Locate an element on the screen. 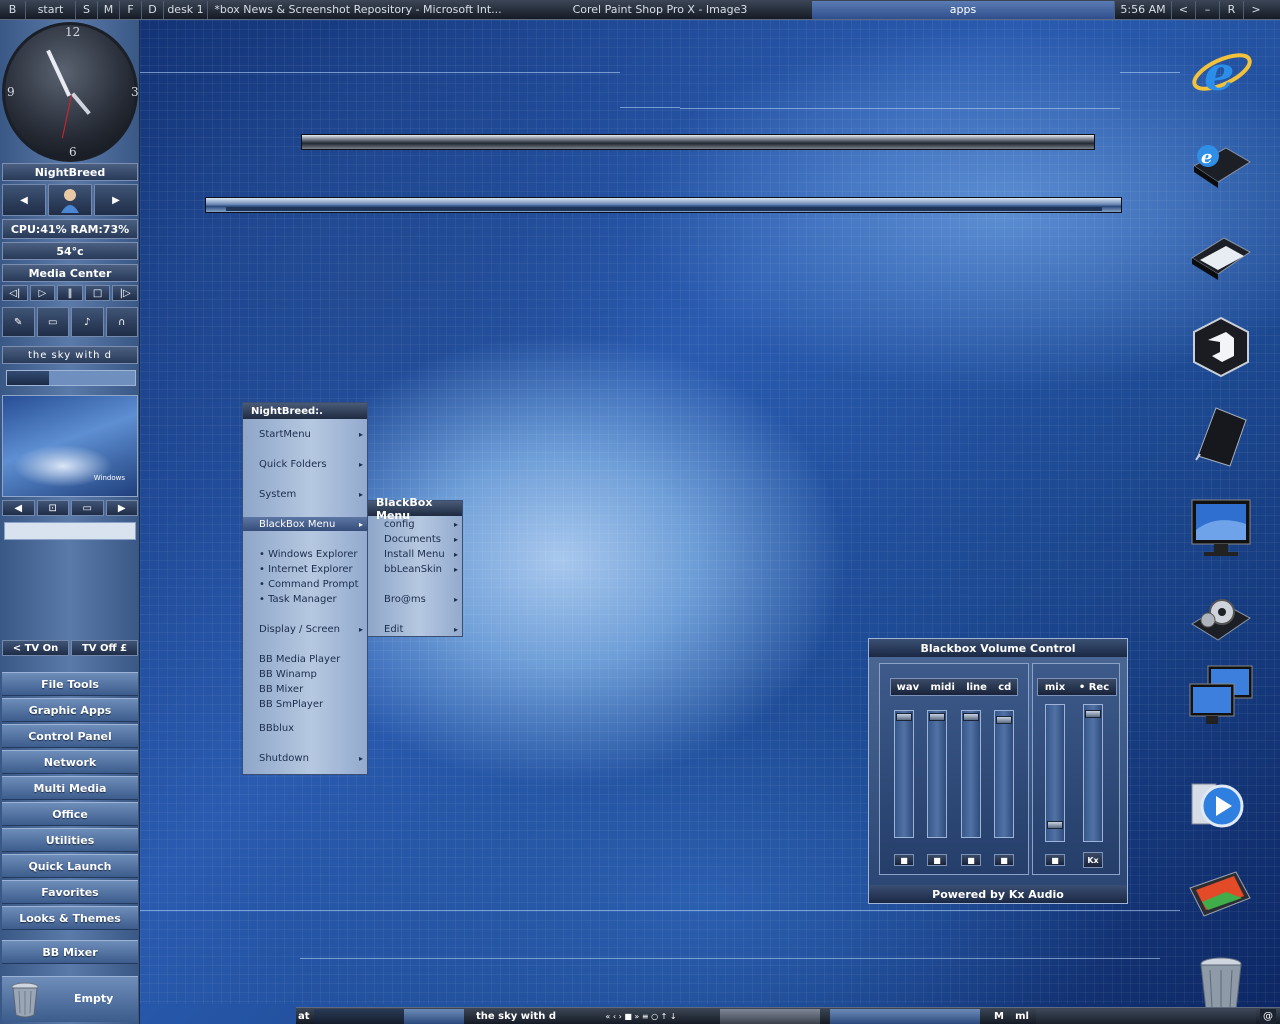  mute-line-button: ■ is located at coordinates (971, 860).